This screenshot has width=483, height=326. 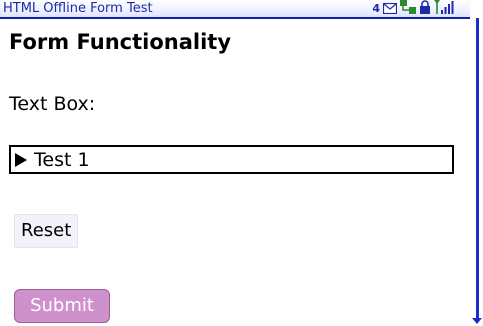 I want to click on window-title: HTML Offline Form Test, so click(x=78, y=8).